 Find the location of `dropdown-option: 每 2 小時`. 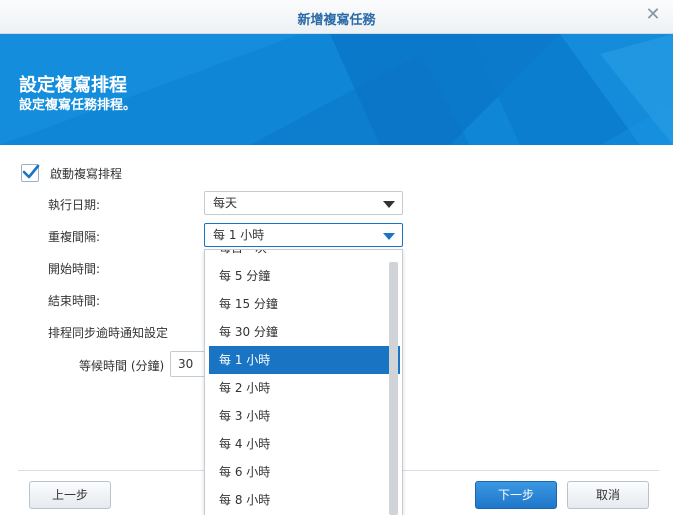

dropdown-option: 每 2 小時 is located at coordinates (304, 388).